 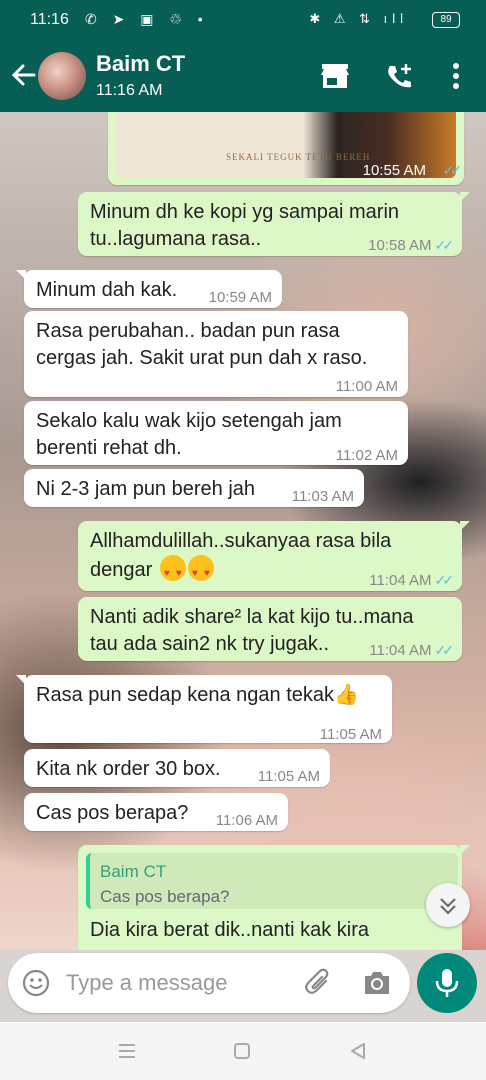 What do you see at coordinates (377, 983) in the screenshot?
I see `camera-icon` at bounding box center [377, 983].